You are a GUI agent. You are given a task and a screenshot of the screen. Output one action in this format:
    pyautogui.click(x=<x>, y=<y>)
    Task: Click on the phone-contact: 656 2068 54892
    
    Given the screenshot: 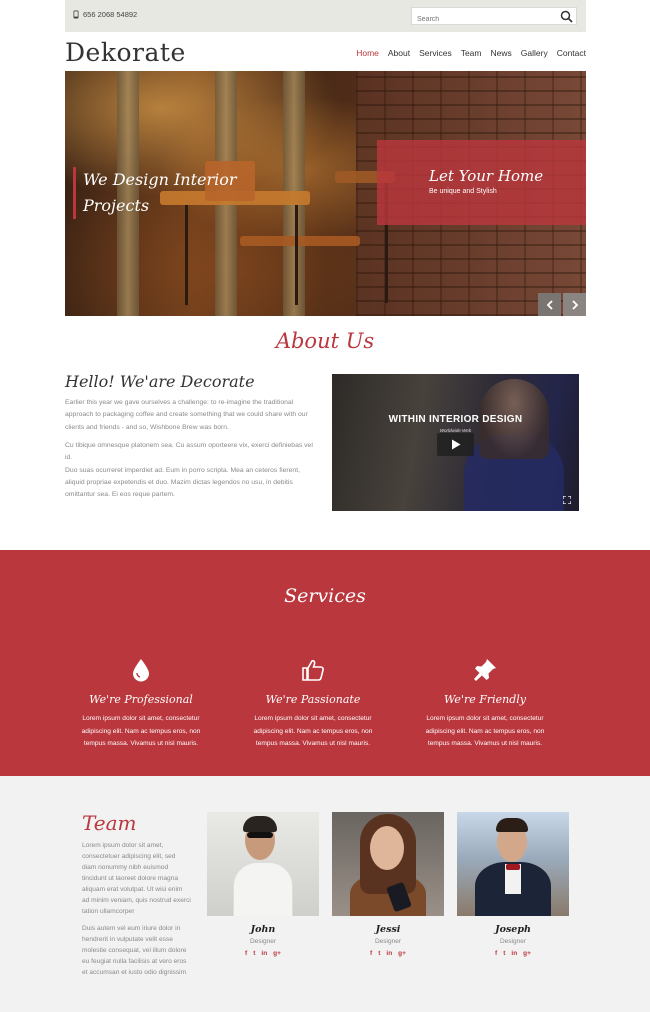 What is the action you would take?
    pyautogui.click(x=105, y=14)
    